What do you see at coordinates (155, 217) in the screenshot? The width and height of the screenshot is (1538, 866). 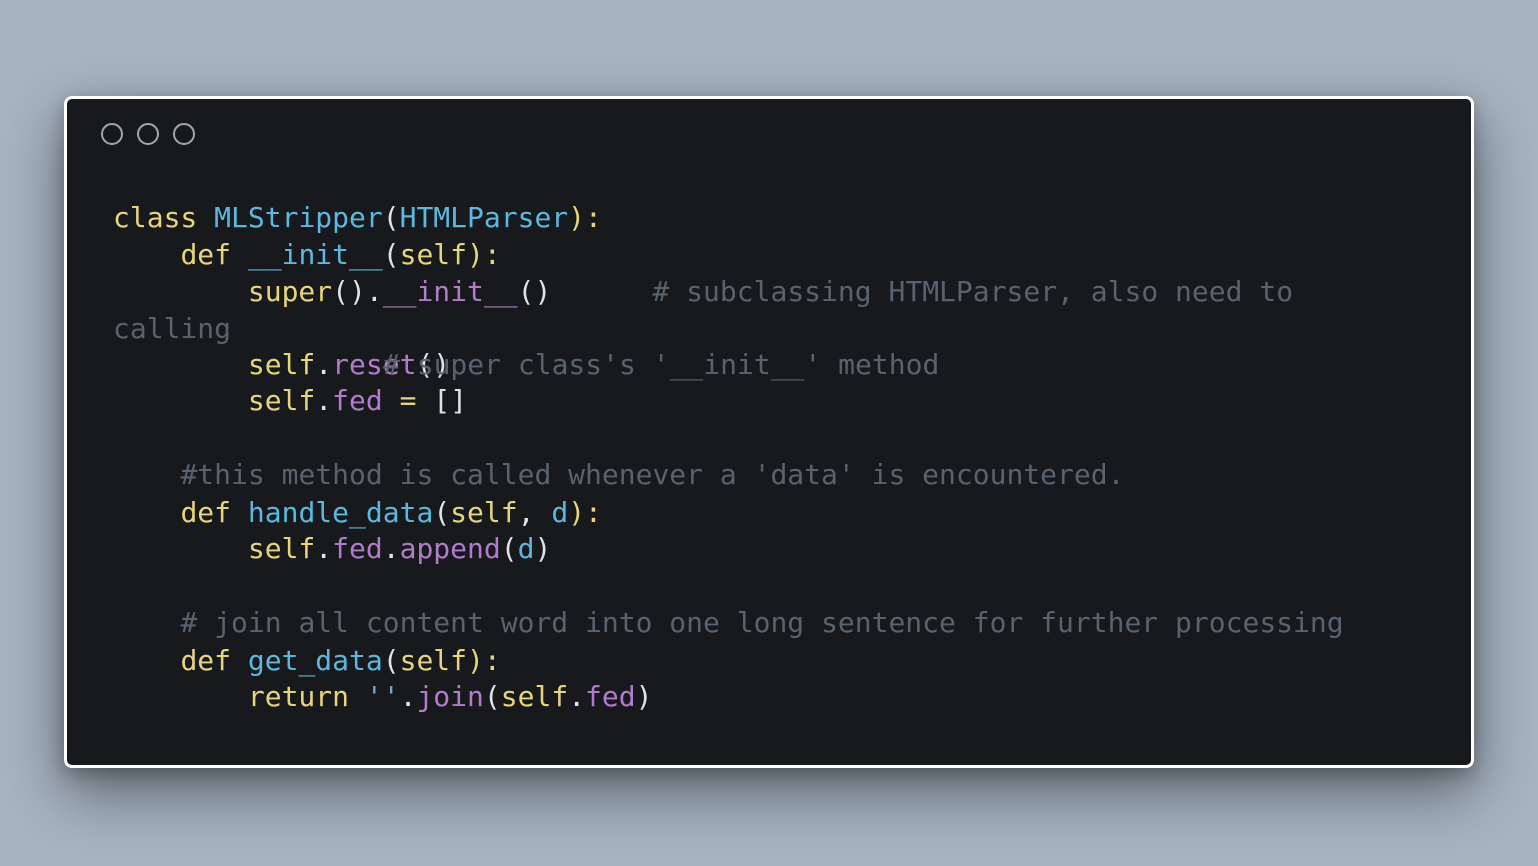 I see `keyword-token: class` at bounding box center [155, 217].